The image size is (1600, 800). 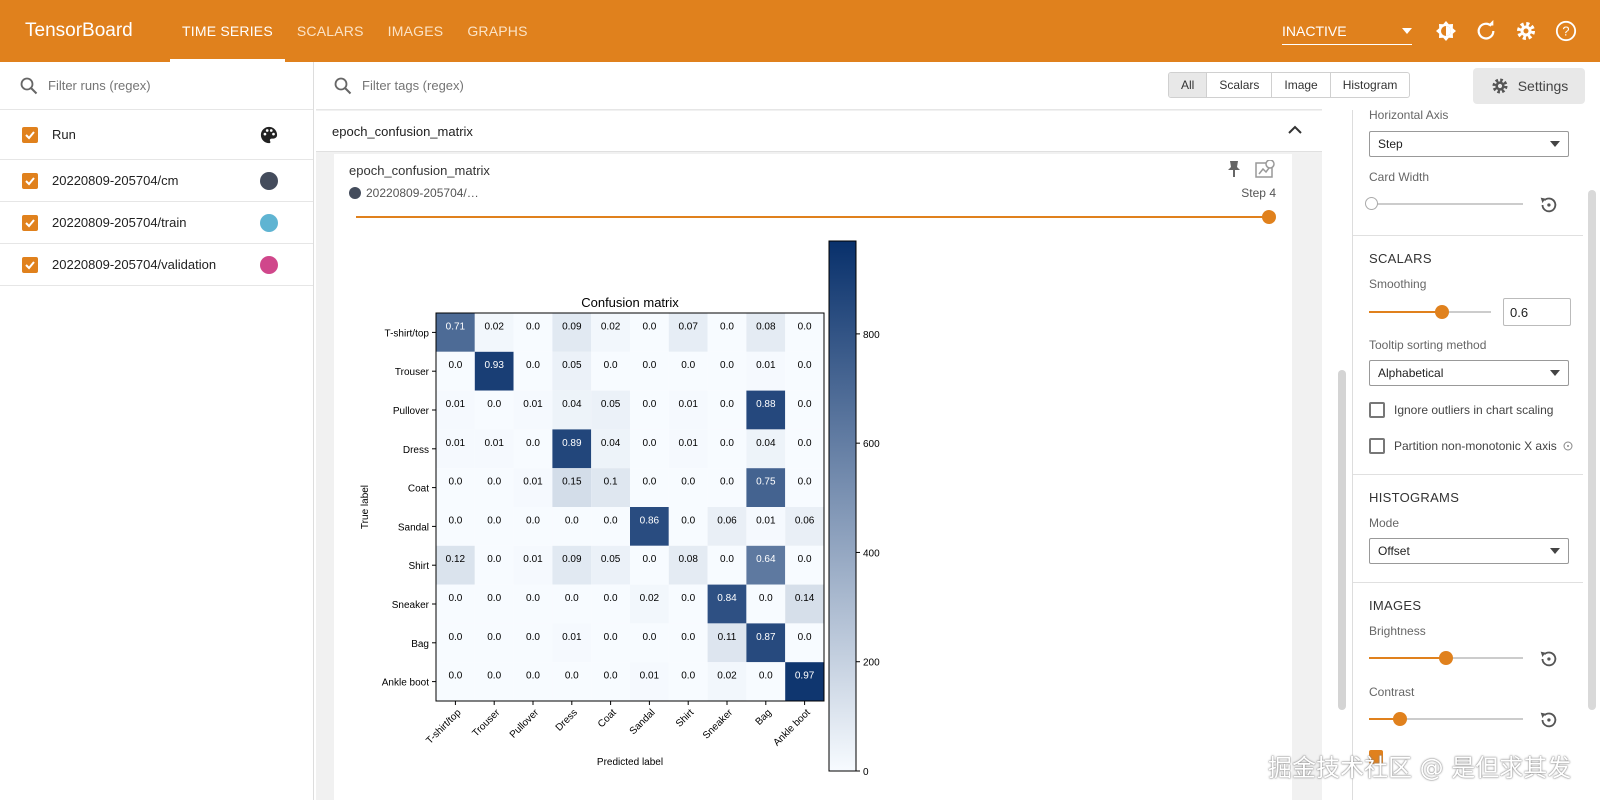 I want to click on run-item: 20220809-205704/validation, so click(x=156, y=265).